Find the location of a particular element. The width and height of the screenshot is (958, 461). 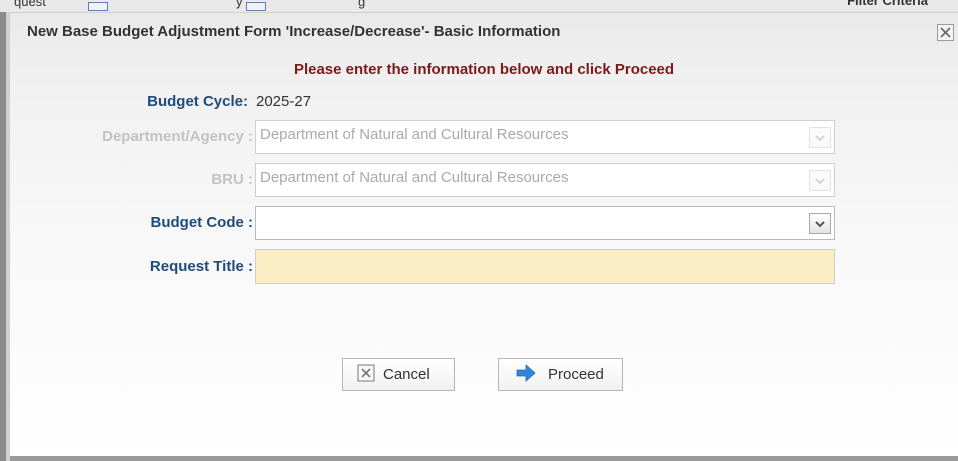

request-title-label: Request Title : is located at coordinates (201, 266).